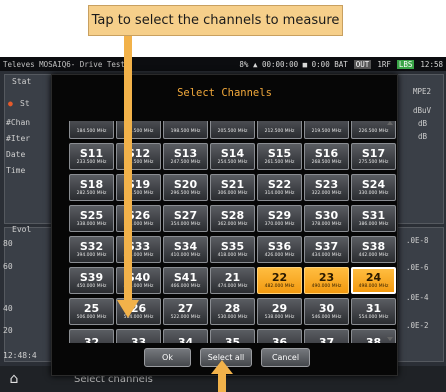  Describe the element at coordinates (279, 156) in the screenshot. I see `channel-button: S15 261.500 MHz` at that location.